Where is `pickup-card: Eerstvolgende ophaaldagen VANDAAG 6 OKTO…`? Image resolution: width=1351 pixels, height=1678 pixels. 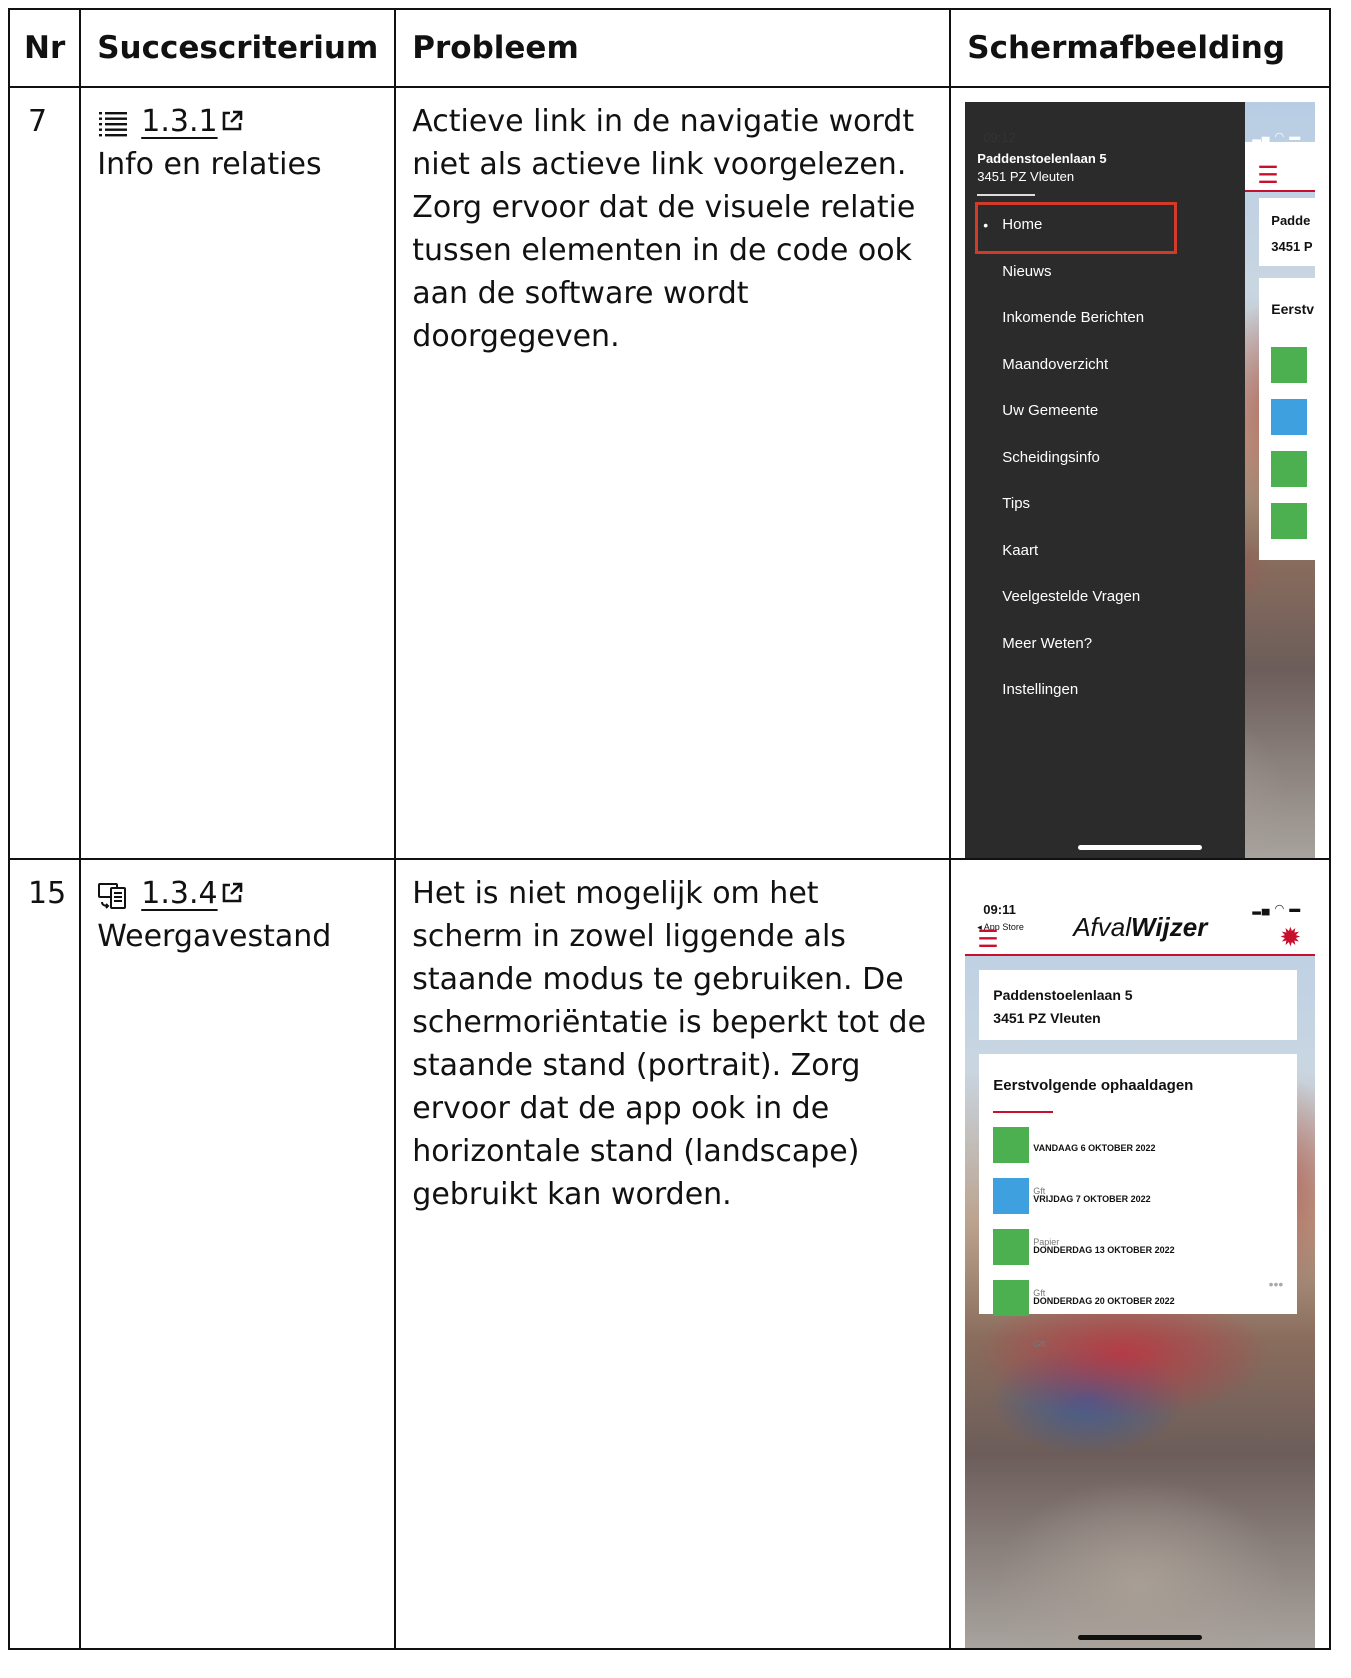
pickup-card: Eerstvolgende ophaaldagen VANDAAG 6 OKTO… is located at coordinates (1138, 1201).